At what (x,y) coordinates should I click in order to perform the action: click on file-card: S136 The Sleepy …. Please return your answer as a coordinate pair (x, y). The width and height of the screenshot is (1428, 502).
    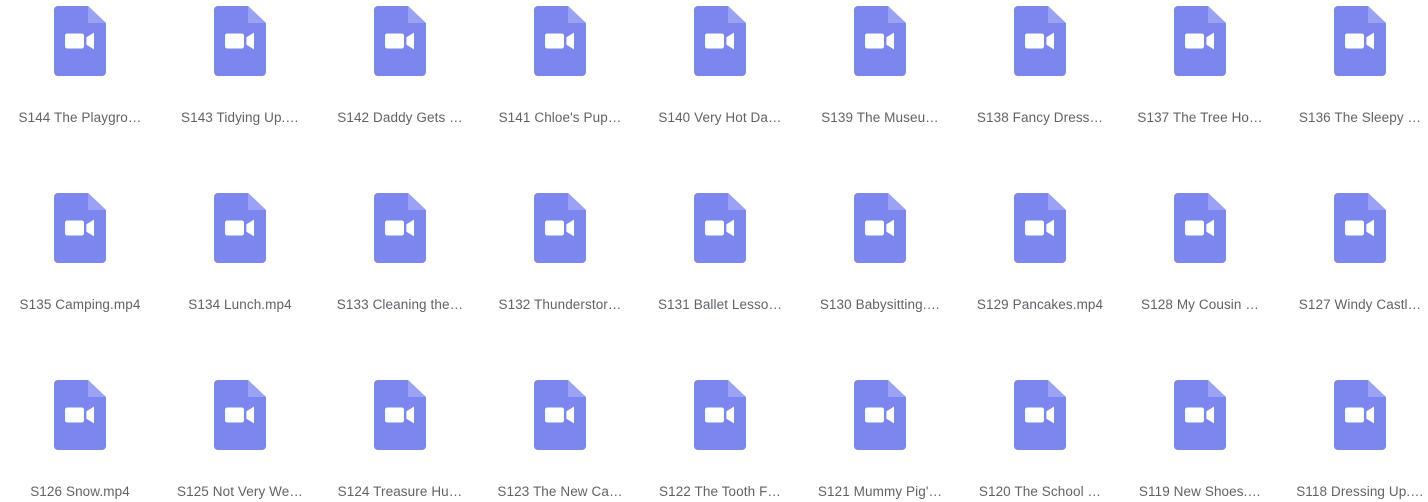
    Looking at the image, I should click on (1354, 80).